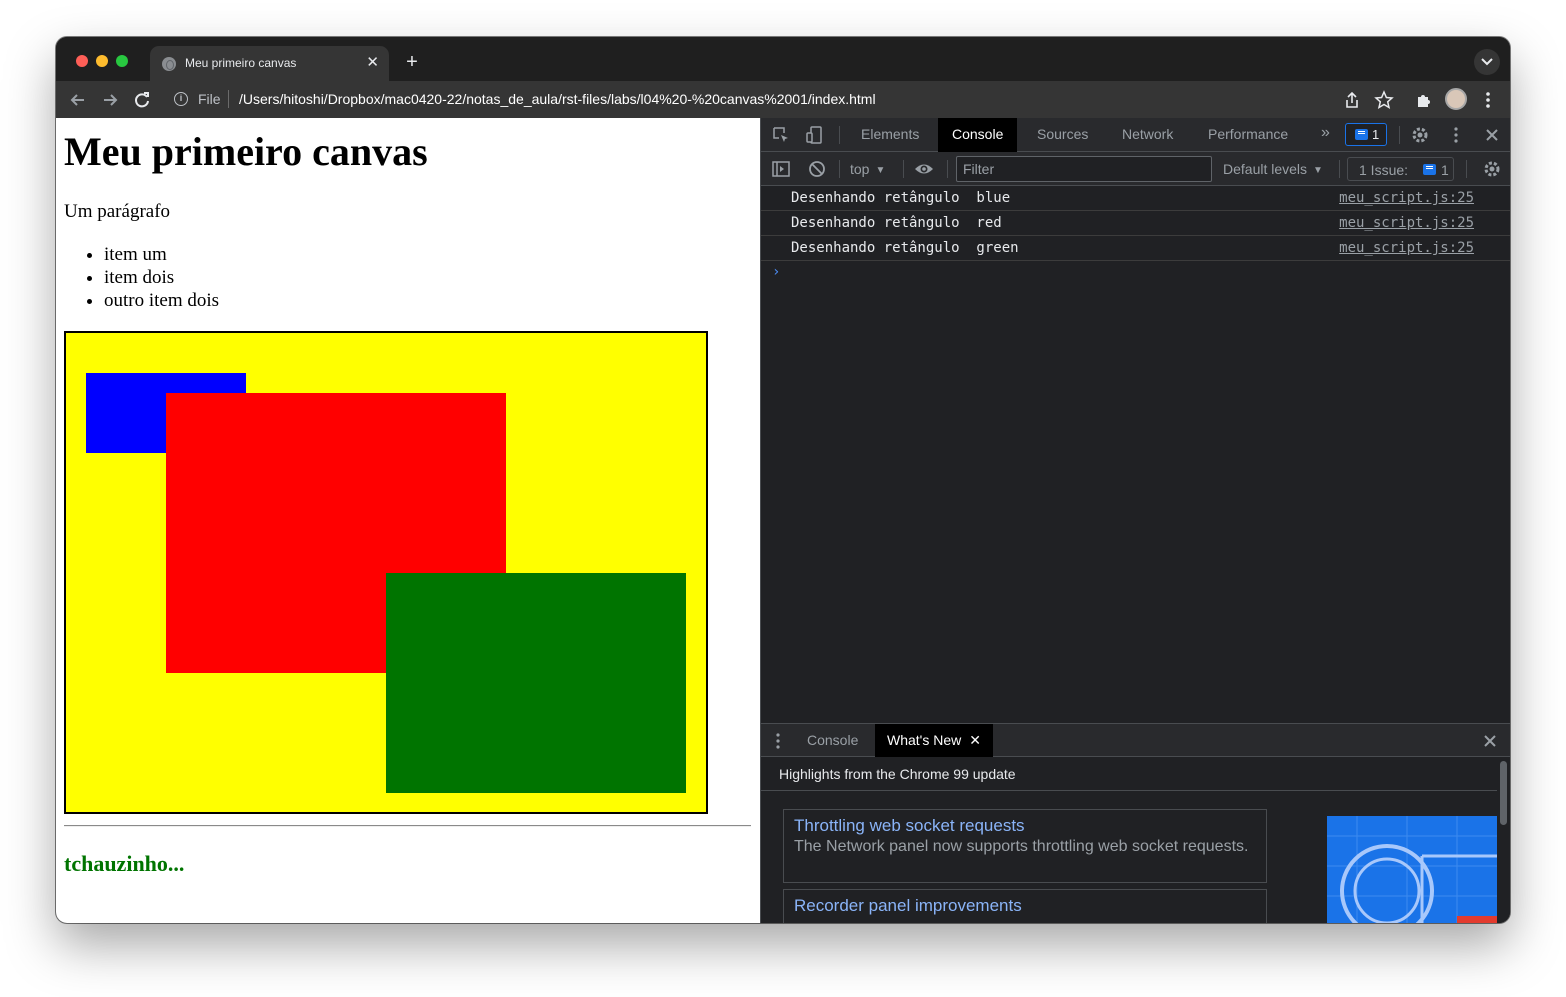  What do you see at coordinates (1147, 135) in the screenshot?
I see `tab-network: Network` at bounding box center [1147, 135].